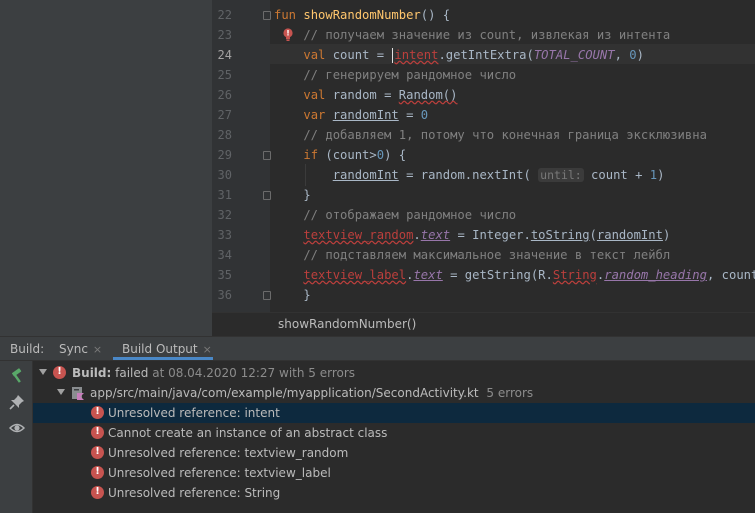 The height and width of the screenshot is (513, 755). What do you see at coordinates (194, 413) in the screenshot?
I see `build-error-message: Unresolved reference: intent` at bounding box center [194, 413].